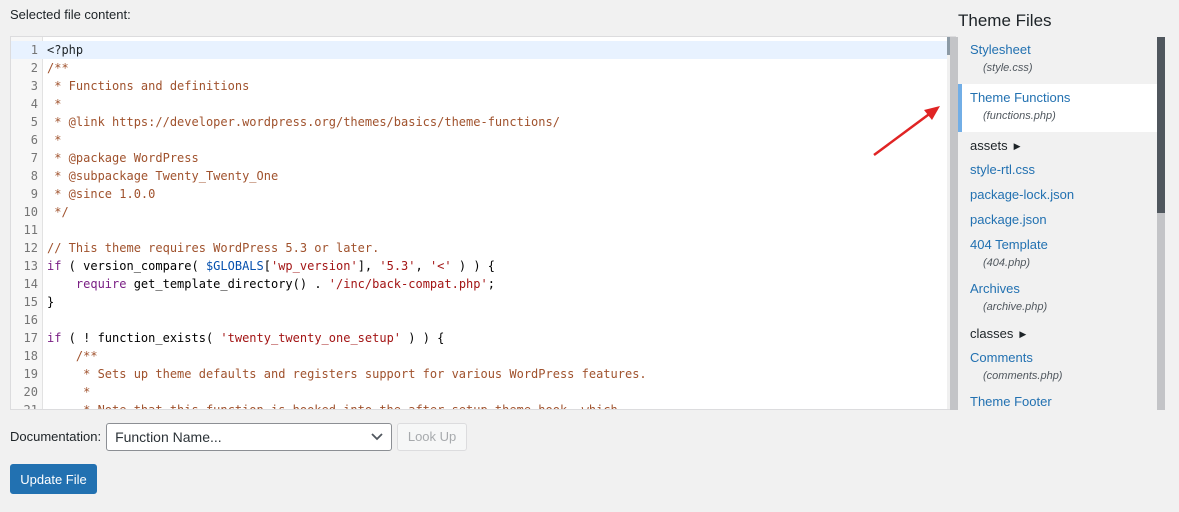 The width and height of the screenshot is (1179, 512). I want to click on code-line: 11, so click(479, 230).